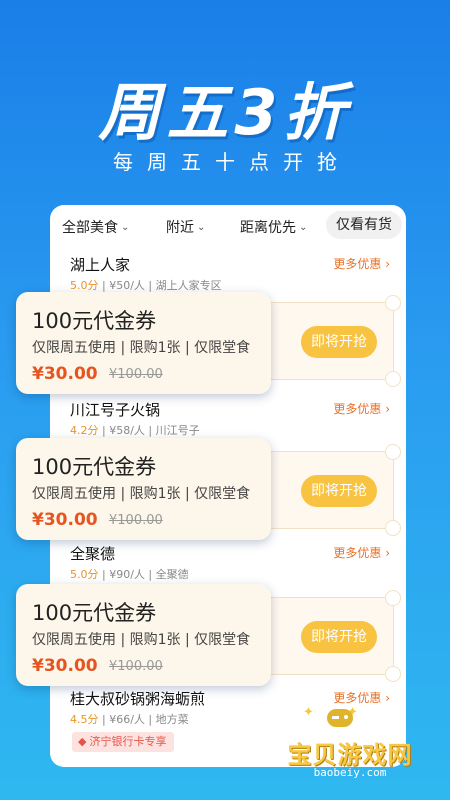 Image resolution: width=450 pixels, height=800 pixels. What do you see at coordinates (145, 719) in the screenshot?
I see `shop-info: | ¥66/人 | 地方菜` at bounding box center [145, 719].